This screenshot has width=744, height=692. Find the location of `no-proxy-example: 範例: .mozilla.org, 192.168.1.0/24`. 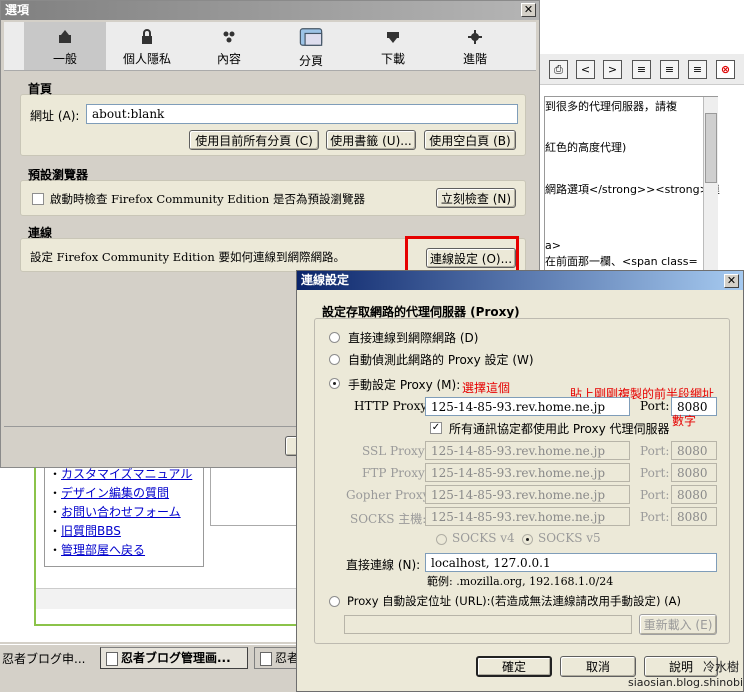

no-proxy-example: 範例: .mozilla.org, 192.168.1.0/24 is located at coordinates (520, 581).